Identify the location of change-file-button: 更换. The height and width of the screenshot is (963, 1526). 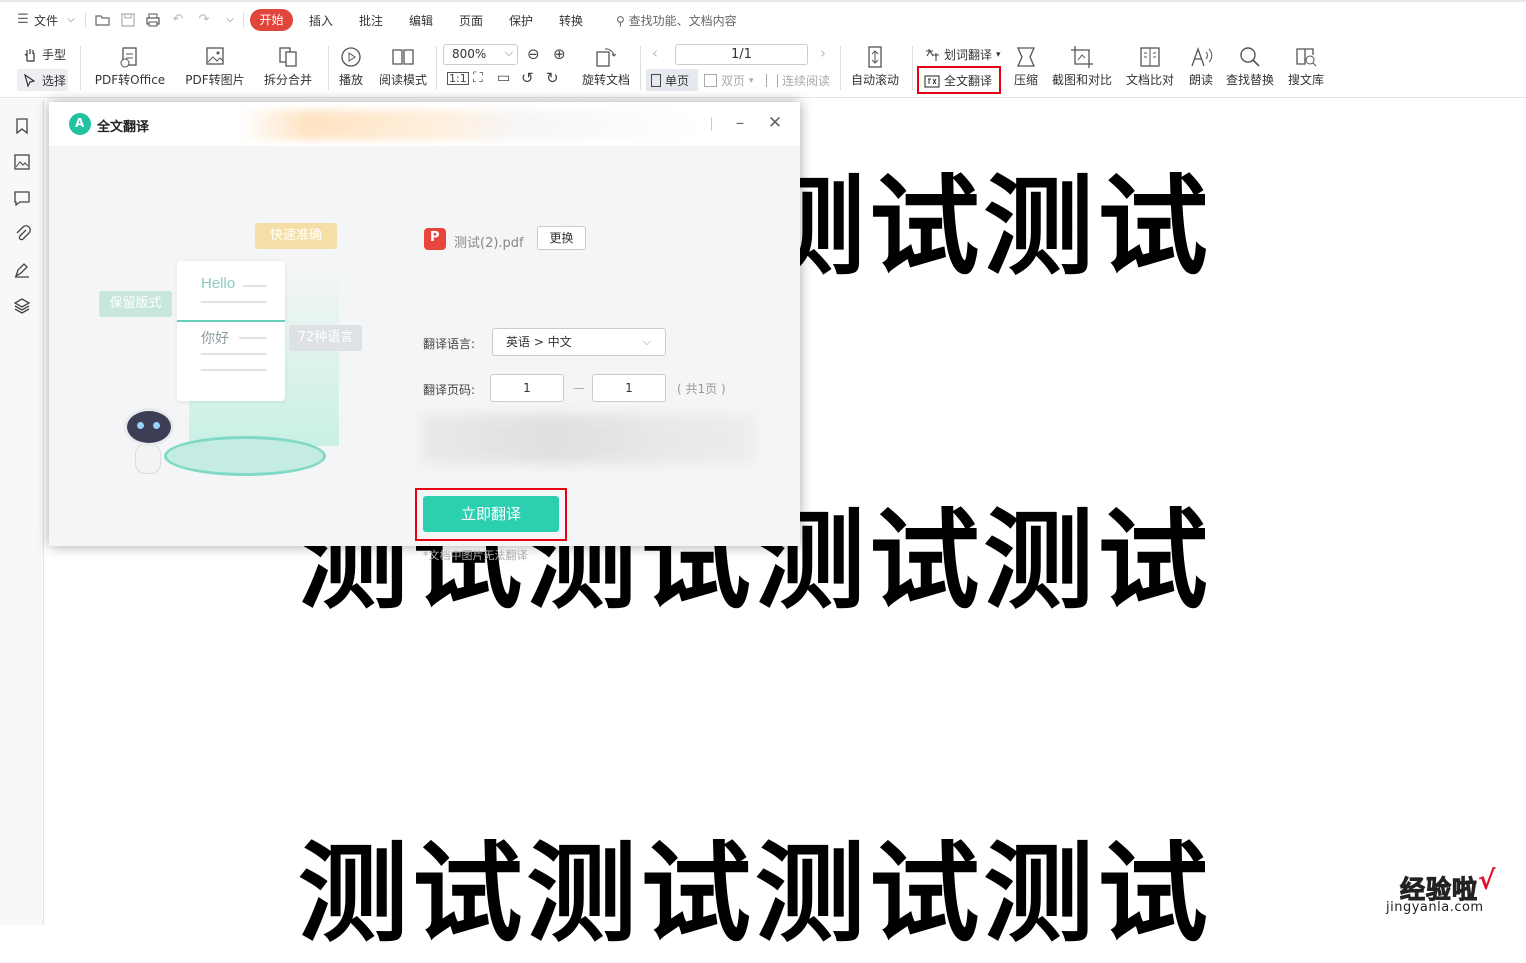
(561, 238).